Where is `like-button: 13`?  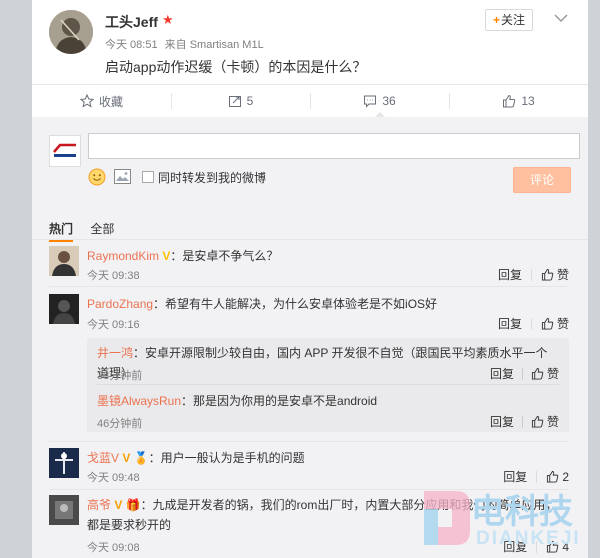
like-button: 13 is located at coordinates (518, 101).